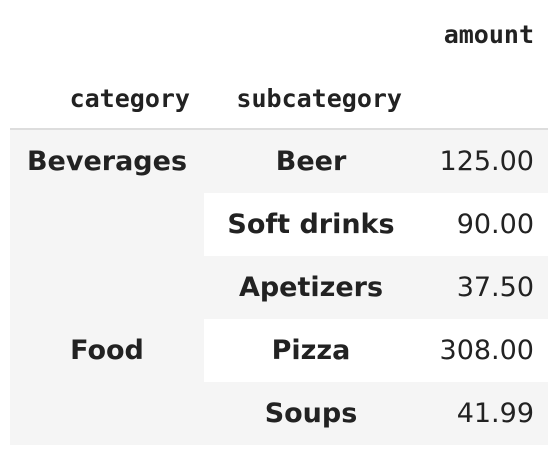 The width and height of the screenshot is (558, 456). I want to click on subcategory-index-header: subcategory, so click(311, 99).